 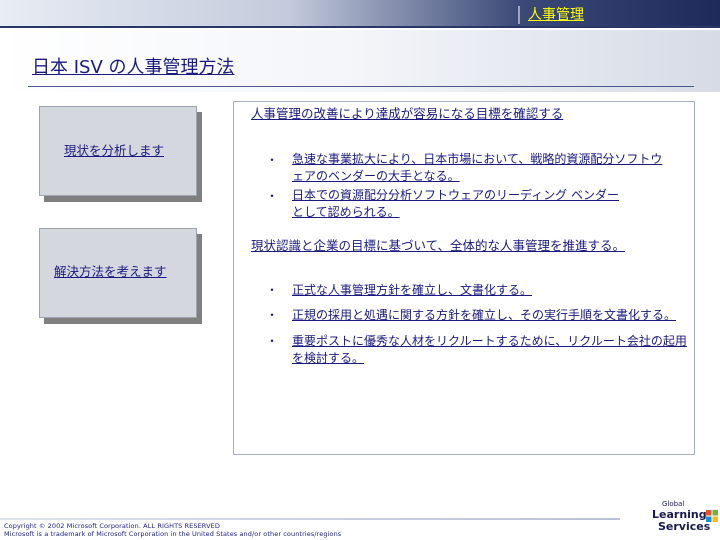 What do you see at coordinates (712, 516) in the screenshot?
I see `windows-flag-icon` at bounding box center [712, 516].